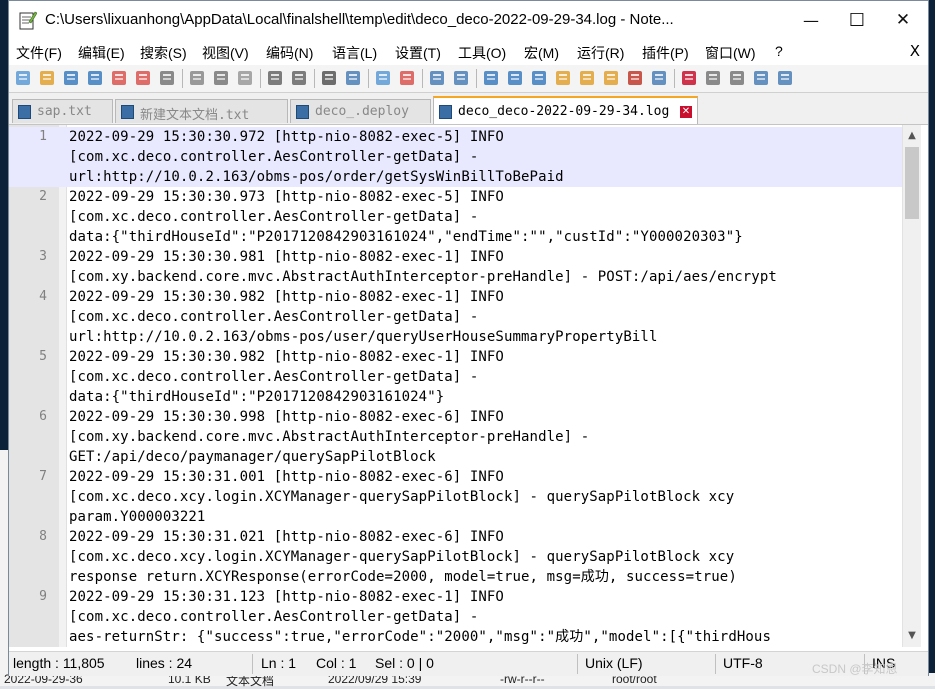  What do you see at coordinates (143, 78) in the screenshot?
I see `close-all-icon` at bounding box center [143, 78].